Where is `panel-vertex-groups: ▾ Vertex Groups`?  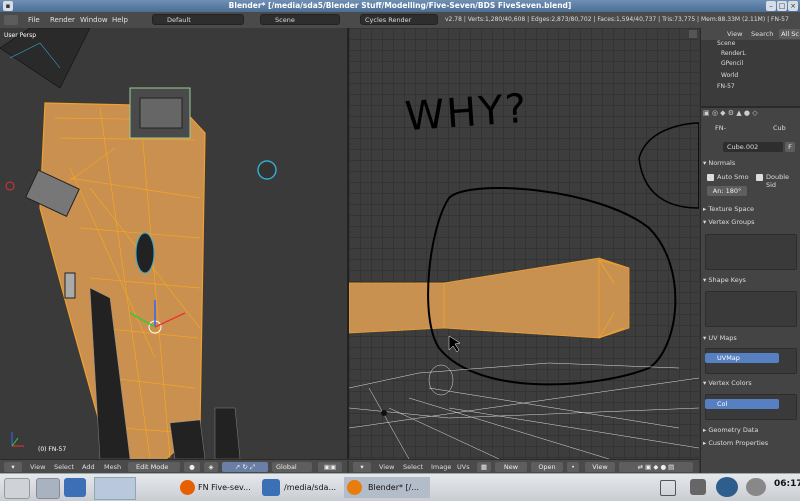
panel-vertex-groups: ▾ Vertex Groups is located at coordinates (751, 222).